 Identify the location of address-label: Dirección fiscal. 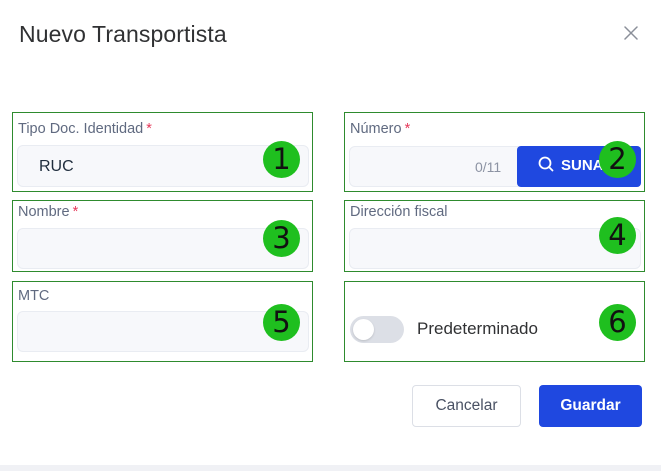
(399, 212).